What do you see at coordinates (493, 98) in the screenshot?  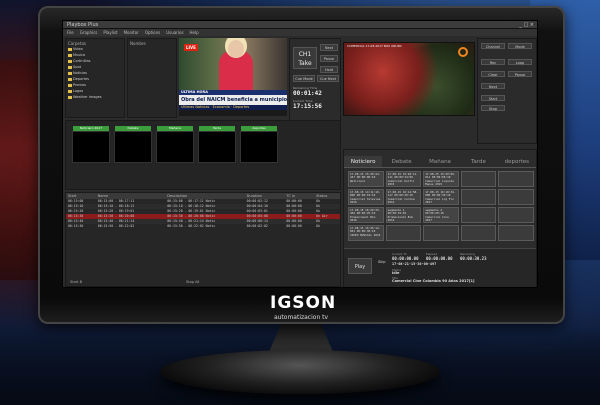 I see `start-button: Start` at bounding box center [493, 98].